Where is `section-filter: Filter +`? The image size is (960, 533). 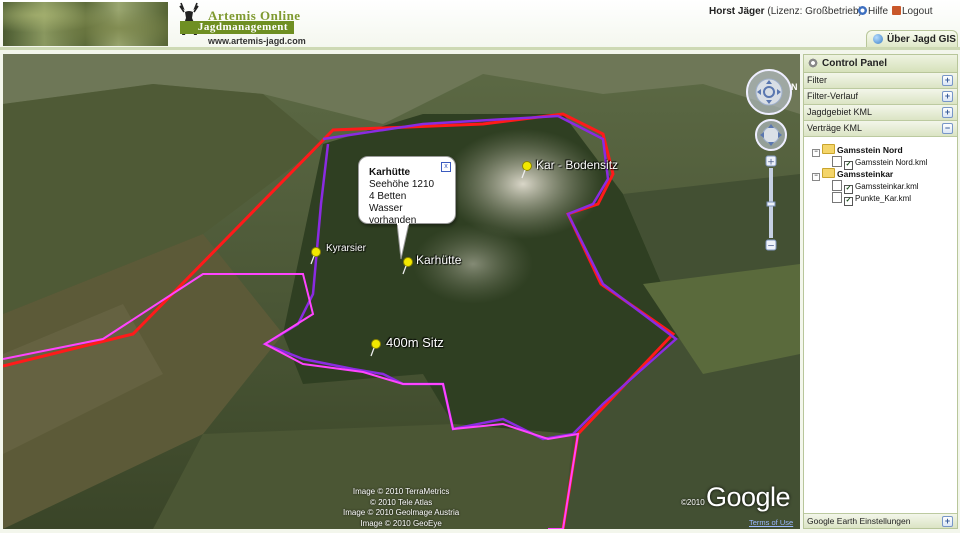
section-filter: Filter + is located at coordinates (880, 81).